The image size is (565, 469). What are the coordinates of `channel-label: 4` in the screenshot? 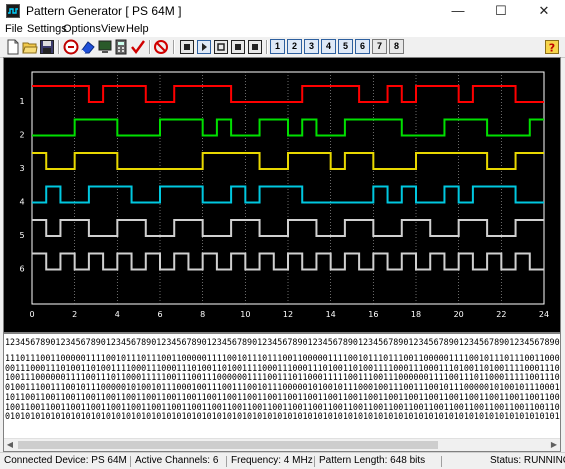 It's located at (21, 202).